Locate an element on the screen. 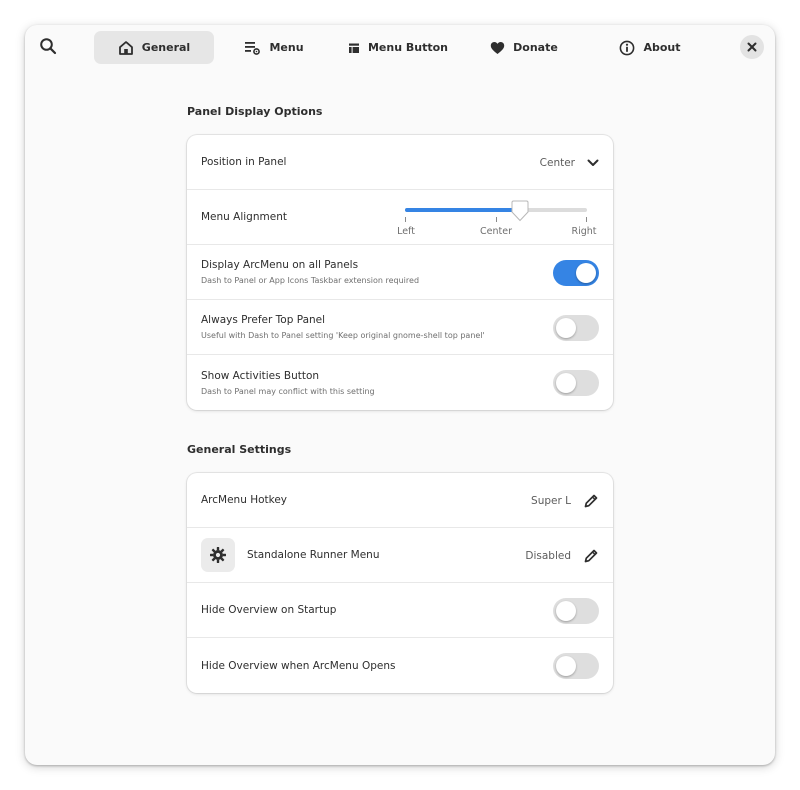 The width and height of the screenshot is (800, 790). hide-overview-startup-label: Hide Overview on Startup is located at coordinates (269, 610).